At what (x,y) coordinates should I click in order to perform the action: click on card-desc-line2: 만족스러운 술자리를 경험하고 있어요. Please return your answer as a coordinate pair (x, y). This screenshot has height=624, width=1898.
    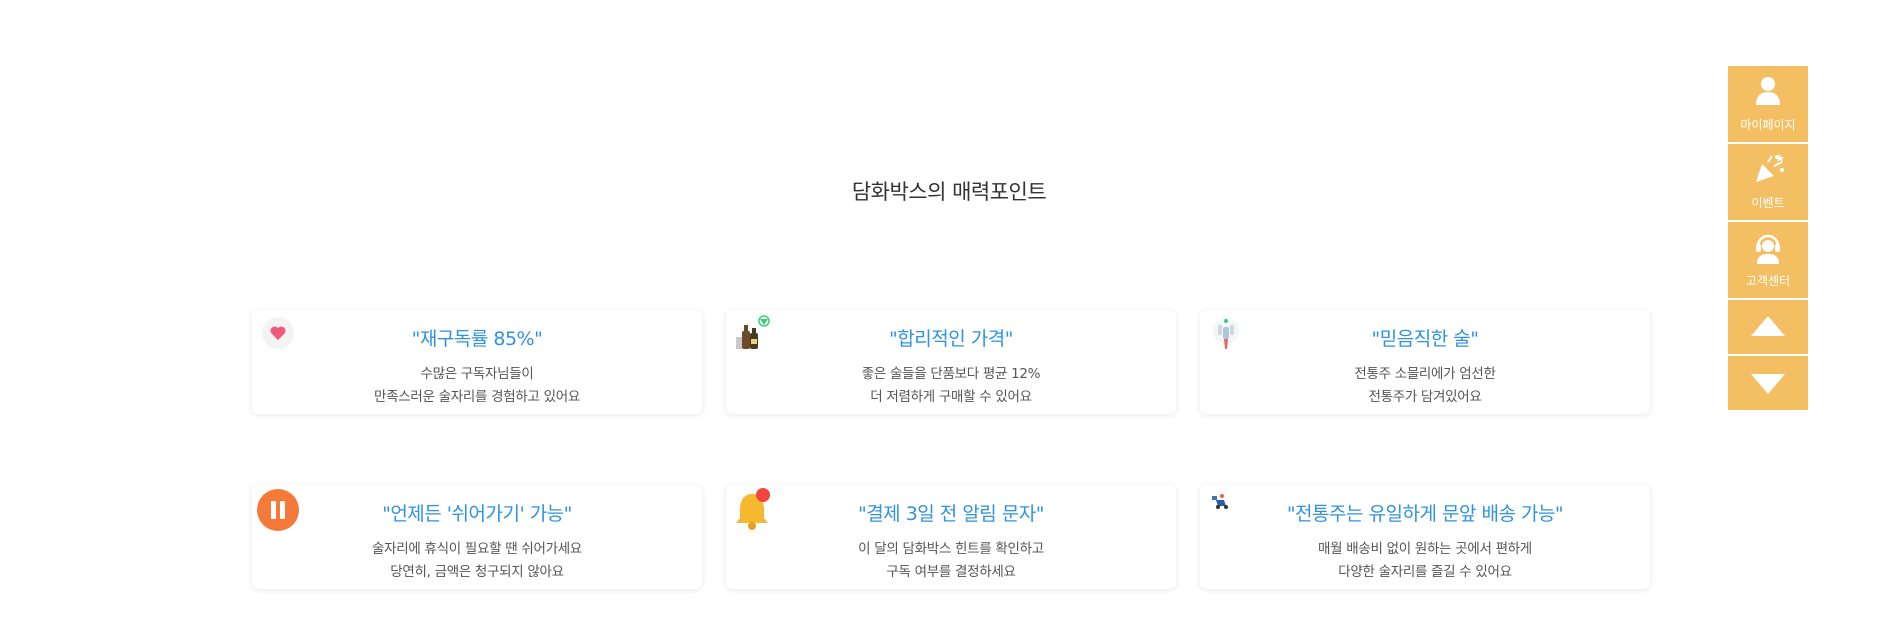
    Looking at the image, I should click on (477, 397).